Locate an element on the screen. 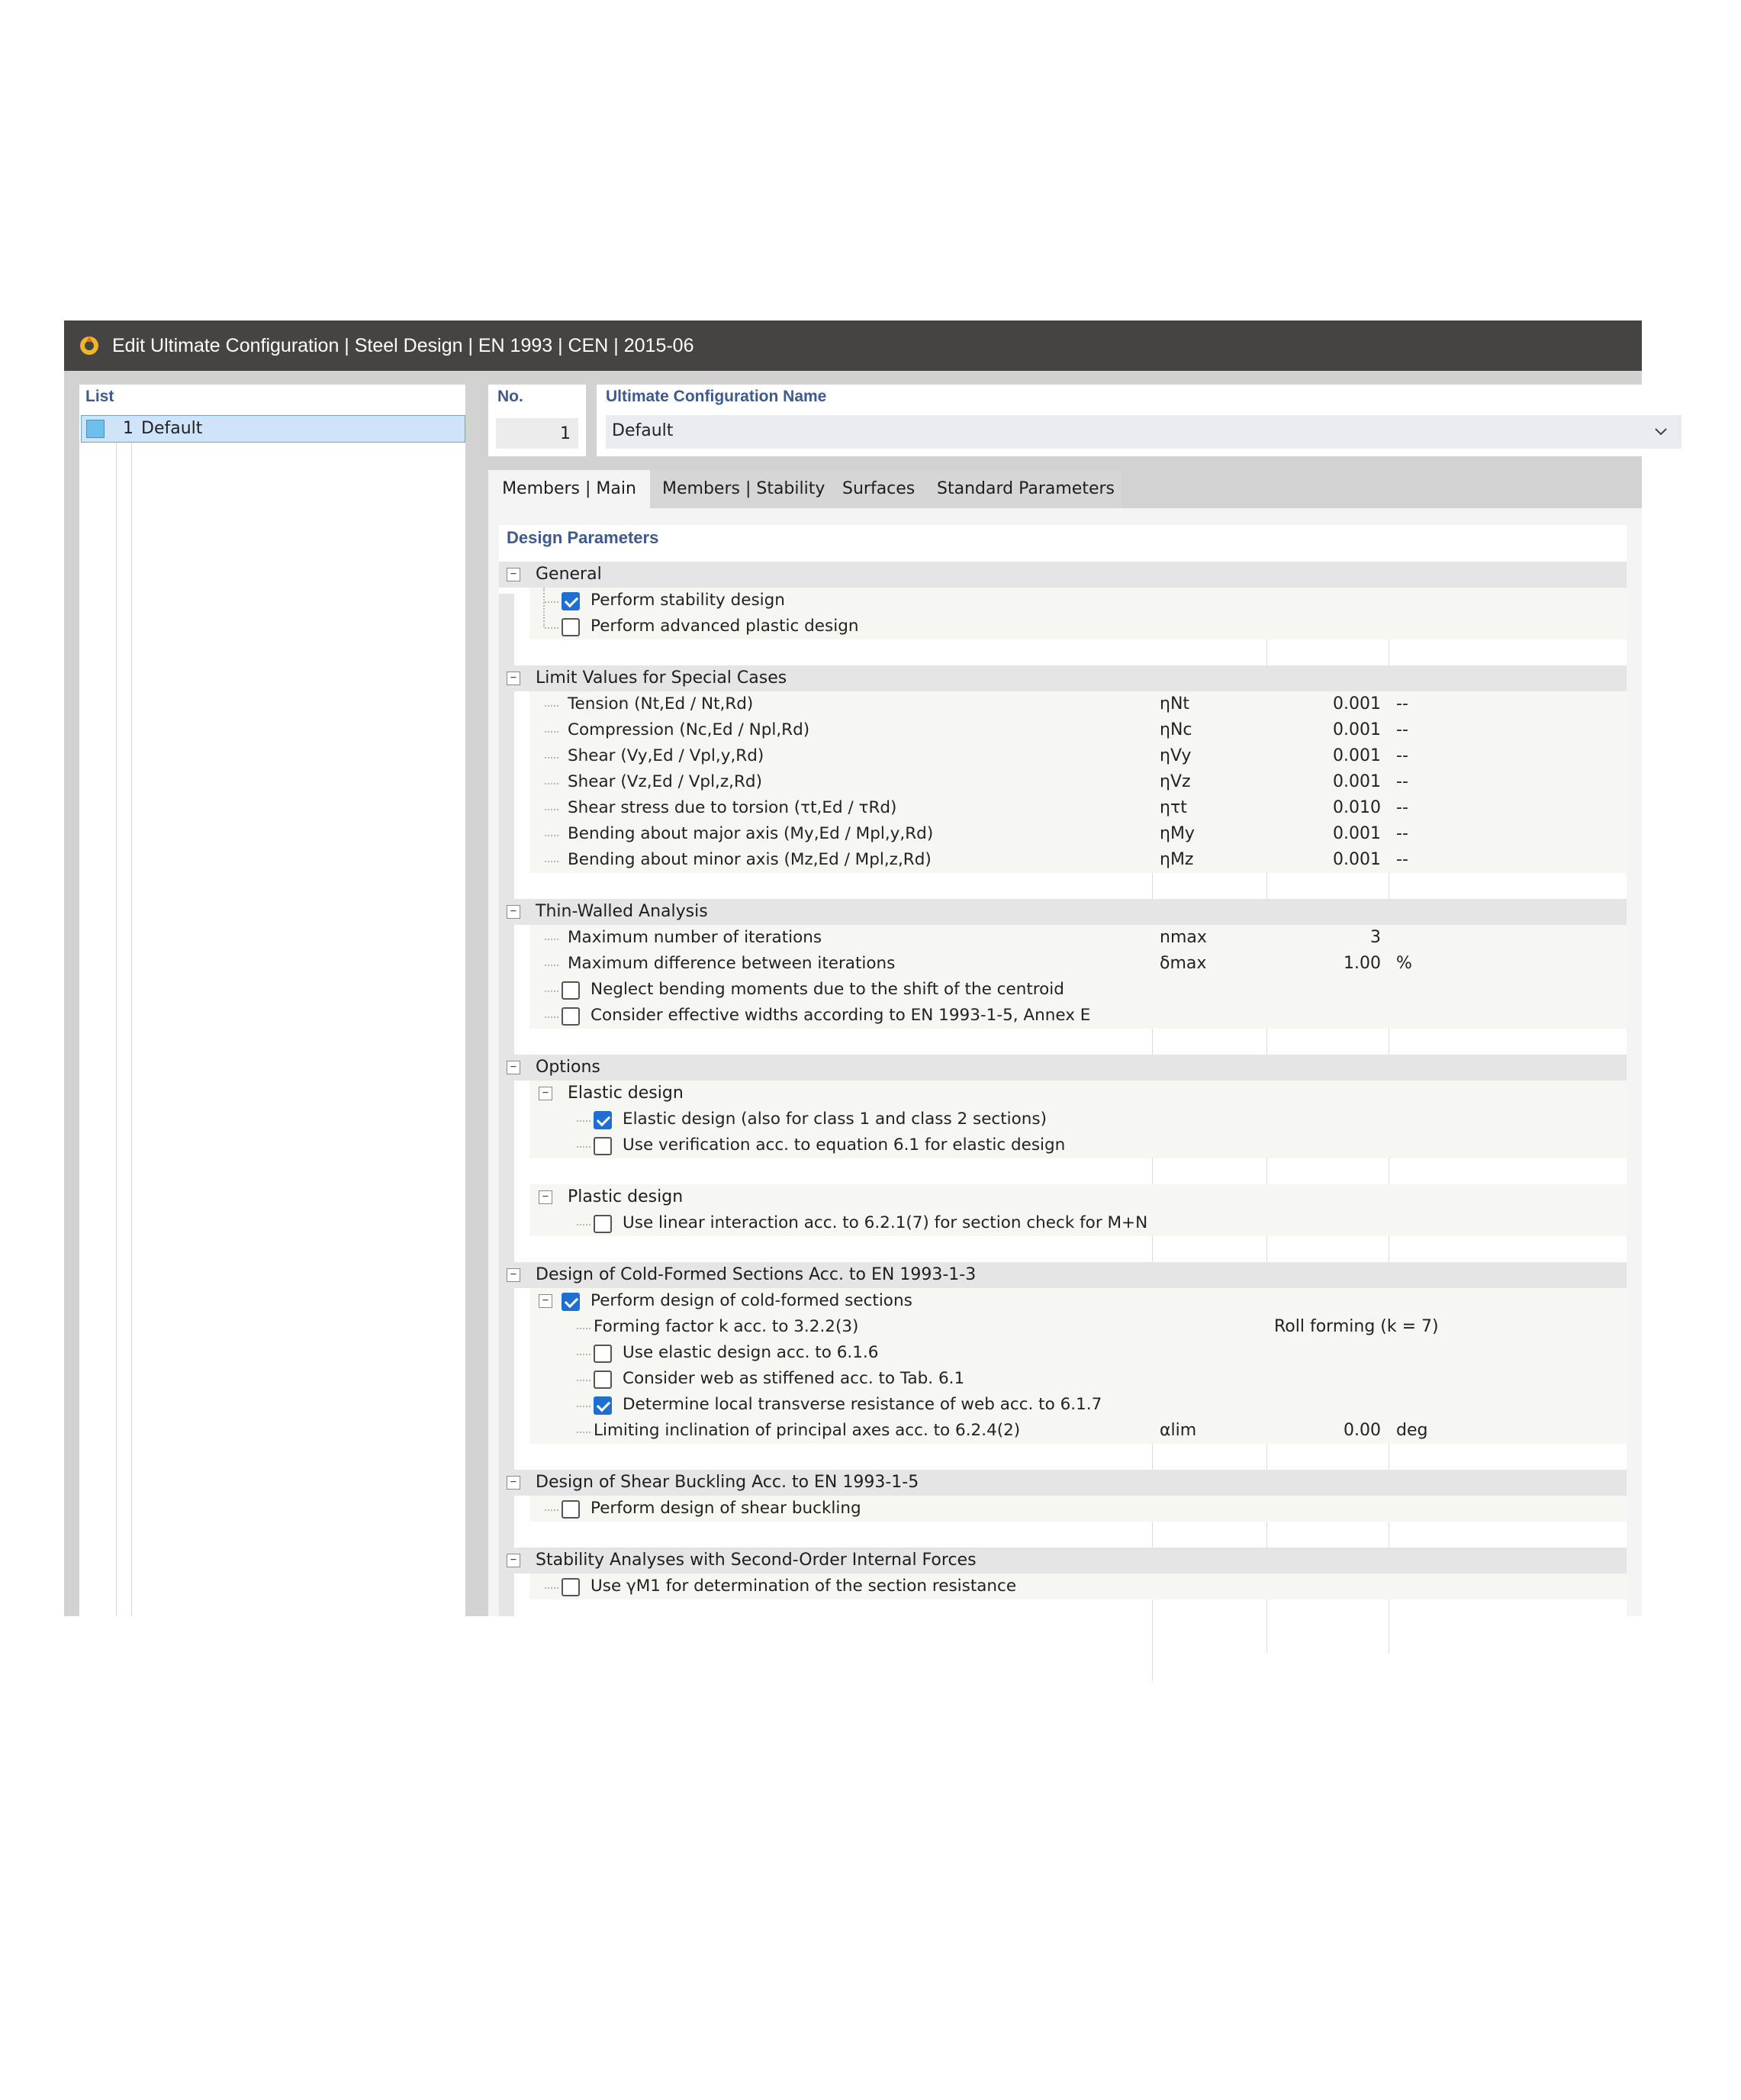  tree-gutter is located at coordinates (506, 1105).